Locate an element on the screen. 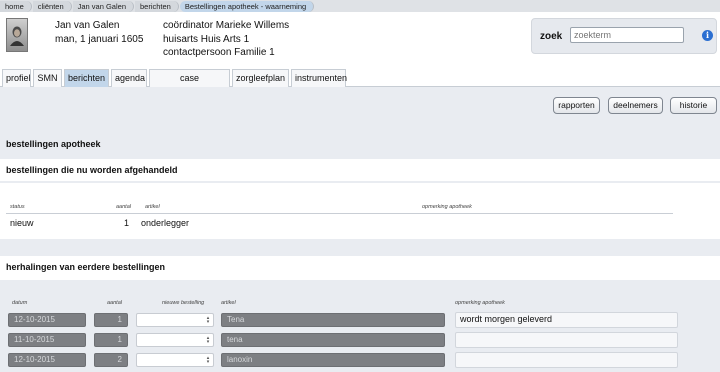 This screenshot has height=372, width=720. col-status: status is located at coordinates (17, 207).